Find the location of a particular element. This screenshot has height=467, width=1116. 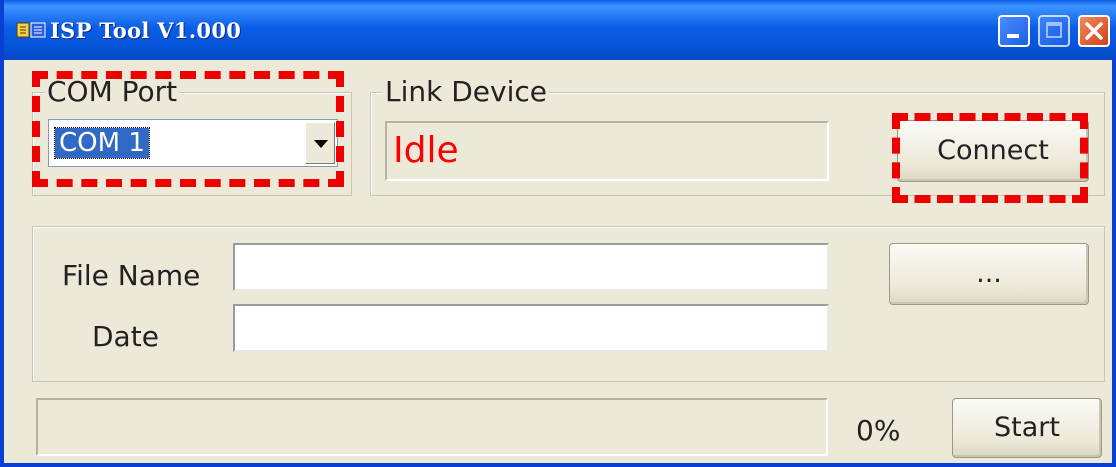

file-name-label: File Name is located at coordinates (131, 275).